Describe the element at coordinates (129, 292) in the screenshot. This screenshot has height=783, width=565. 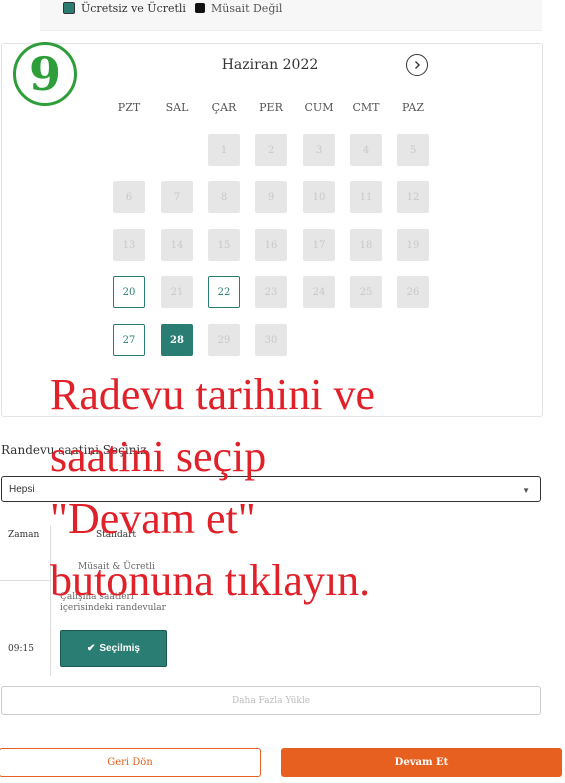
I see `calendar-day: 20` at that location.